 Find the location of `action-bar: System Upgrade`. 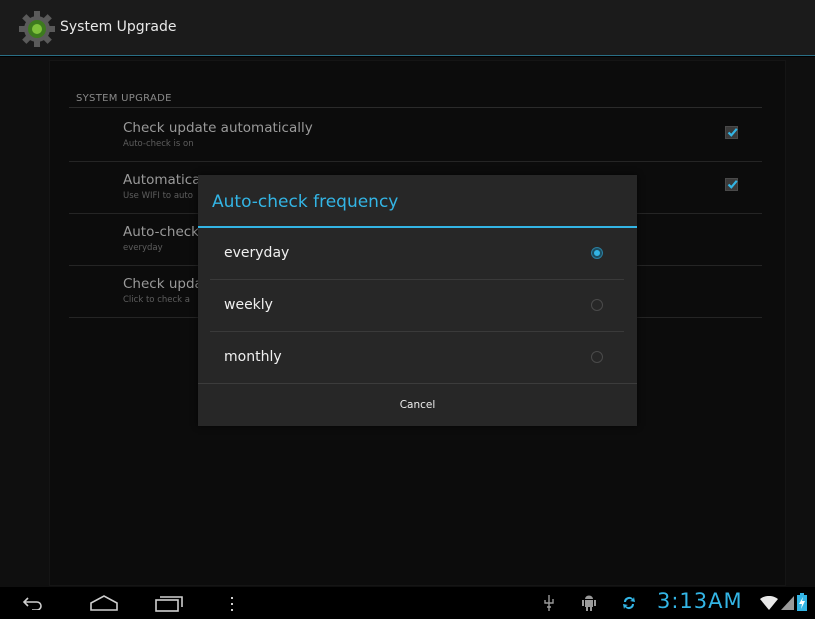

action-bar: System Upgrade is located at coordinates (407, 28).